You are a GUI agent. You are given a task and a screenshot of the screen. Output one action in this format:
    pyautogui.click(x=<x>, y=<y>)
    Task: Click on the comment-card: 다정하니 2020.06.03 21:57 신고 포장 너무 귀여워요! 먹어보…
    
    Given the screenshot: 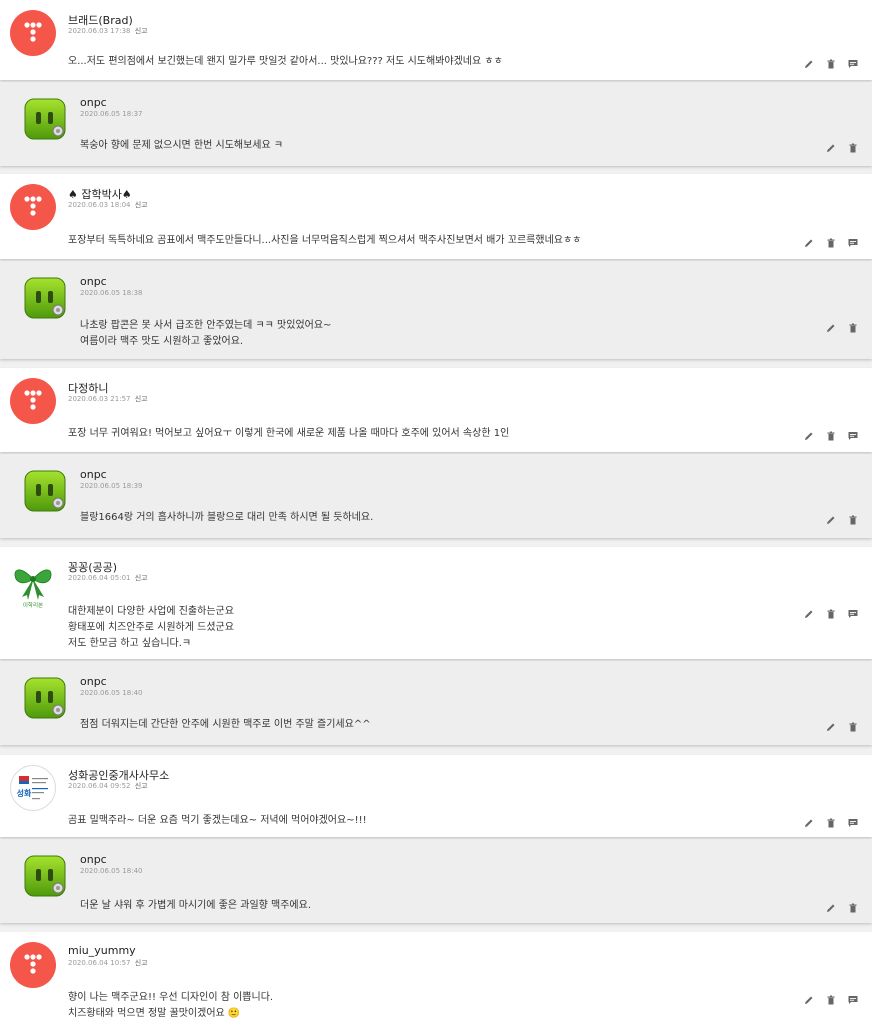 What is the action you would take?
    pyautogui.click(x=436, y=410)
    